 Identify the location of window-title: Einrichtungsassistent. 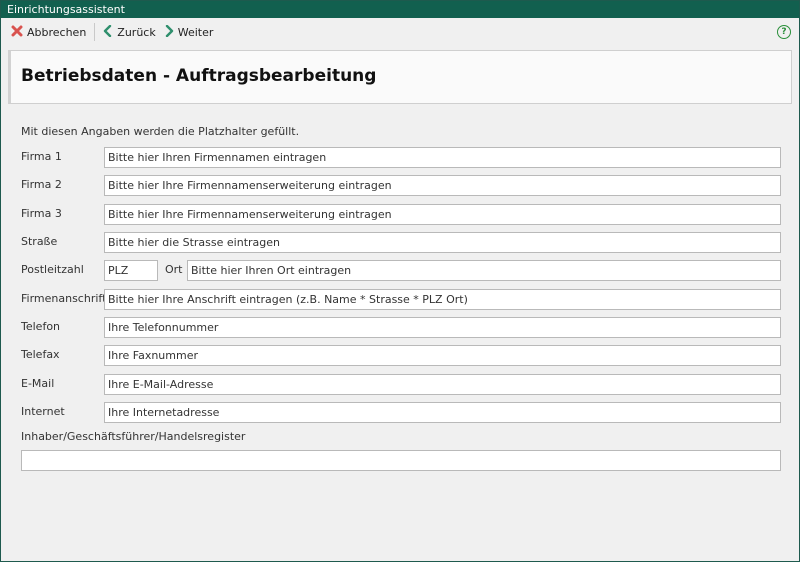
(66, 9).